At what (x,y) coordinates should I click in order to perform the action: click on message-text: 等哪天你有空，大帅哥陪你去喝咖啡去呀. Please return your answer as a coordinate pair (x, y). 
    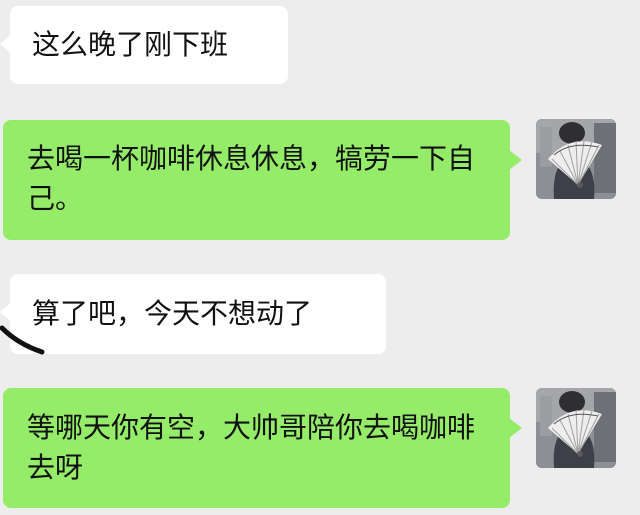
    Looking at the image, I should click on (251, 447).